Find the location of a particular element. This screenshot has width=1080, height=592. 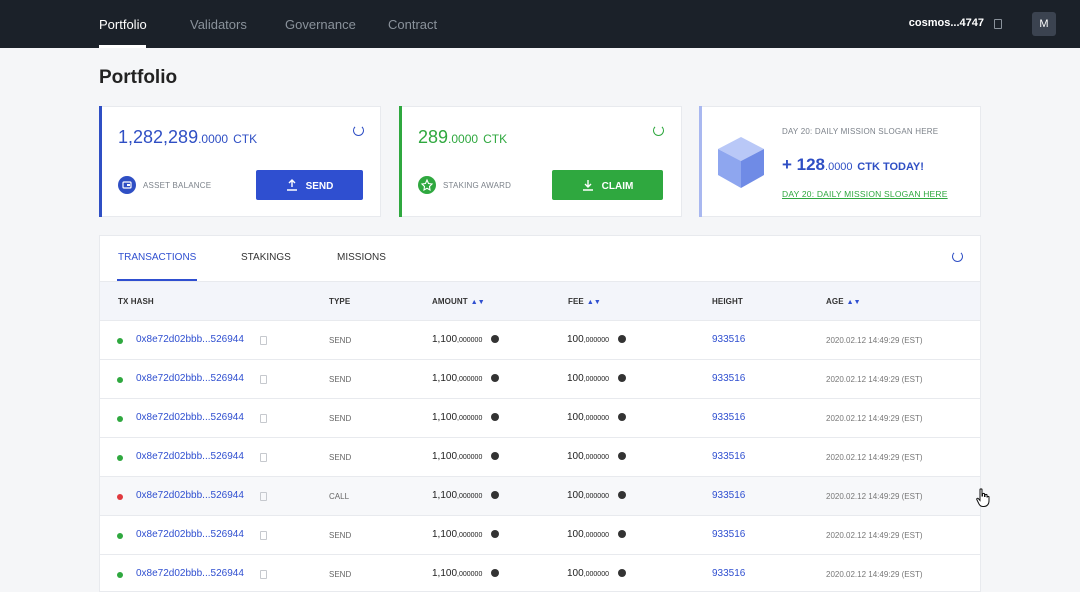

staking-award-label: STAKING AWARD is located at coordinates (477, 185).